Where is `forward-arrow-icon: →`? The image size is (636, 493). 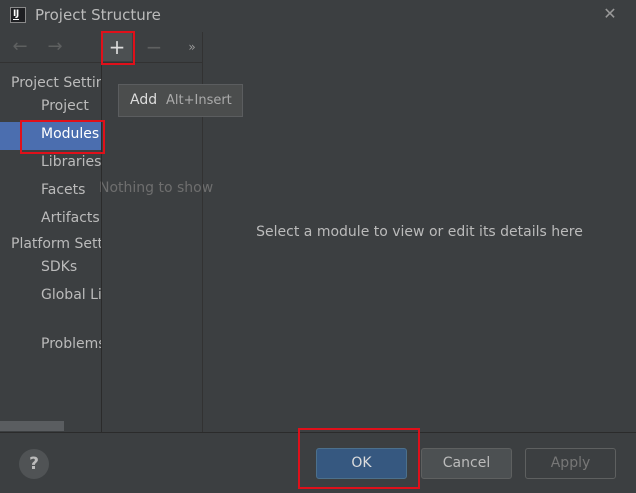
forward-arrow-icon: → is located at coordinates (55, 47).